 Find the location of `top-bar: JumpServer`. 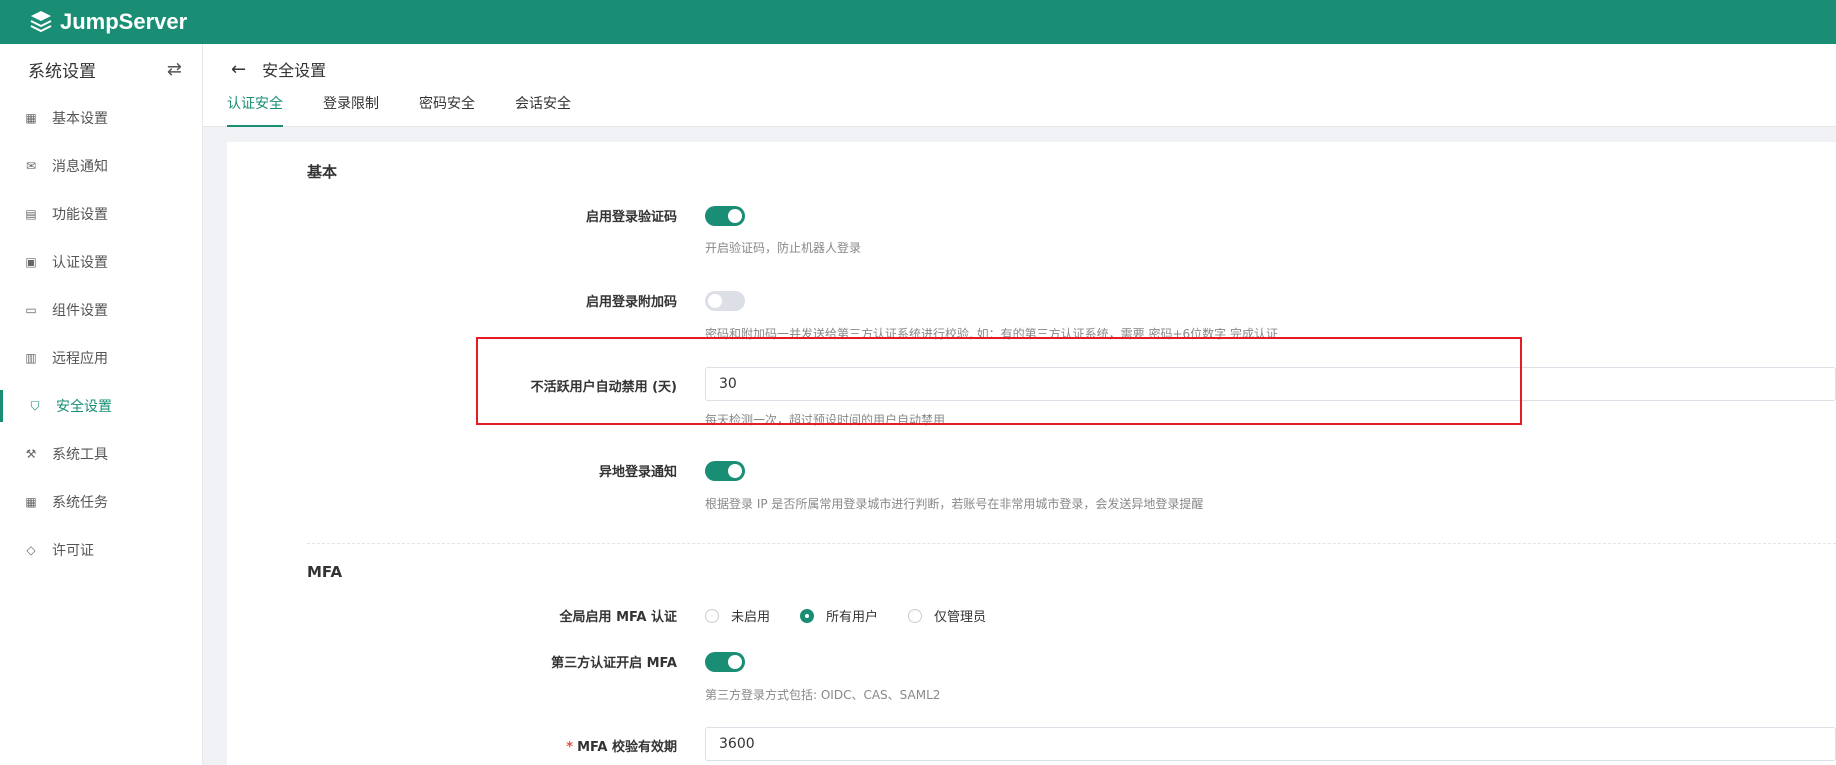

top-bar: JumpServer is located at coordinates (918, 22).